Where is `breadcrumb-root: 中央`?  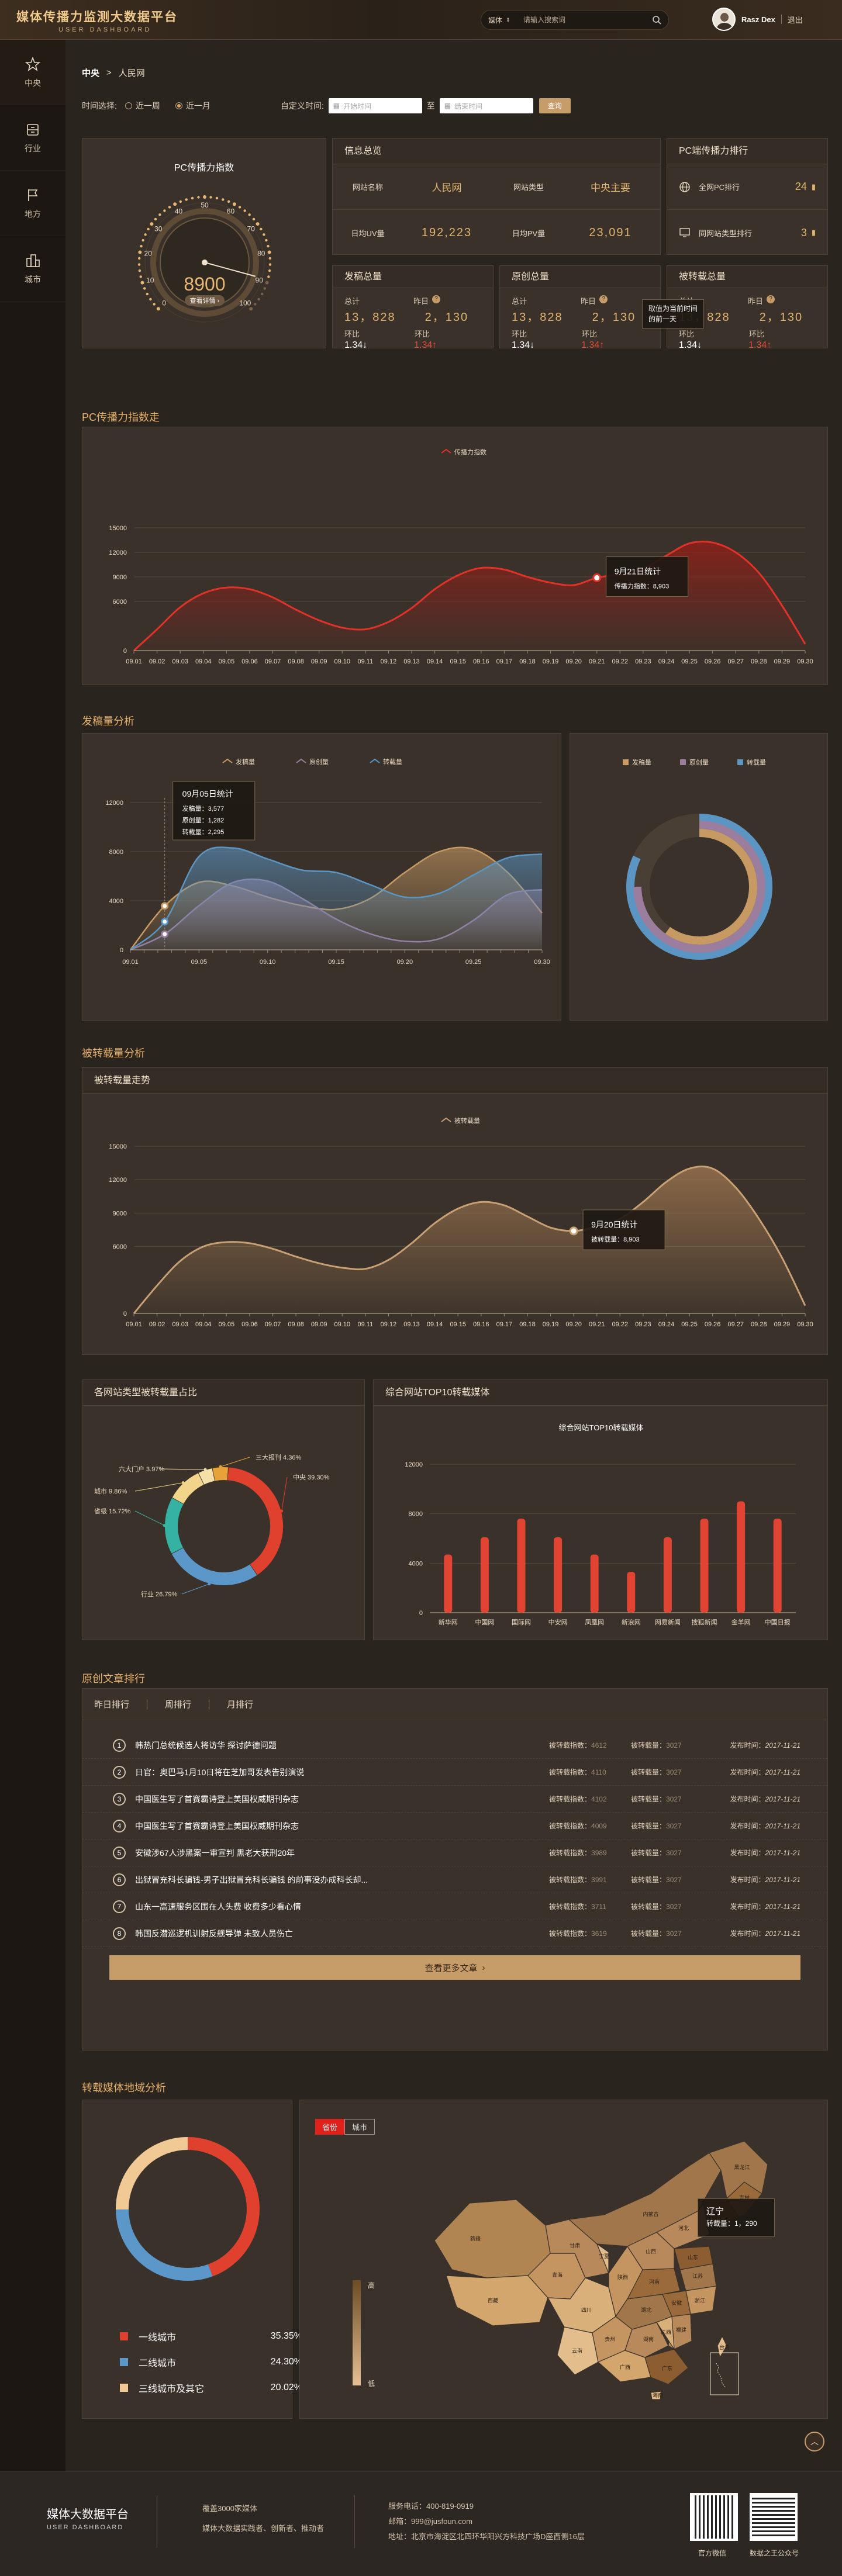
breadcrumb-root: 中央 is located at coordinates (90, 73).